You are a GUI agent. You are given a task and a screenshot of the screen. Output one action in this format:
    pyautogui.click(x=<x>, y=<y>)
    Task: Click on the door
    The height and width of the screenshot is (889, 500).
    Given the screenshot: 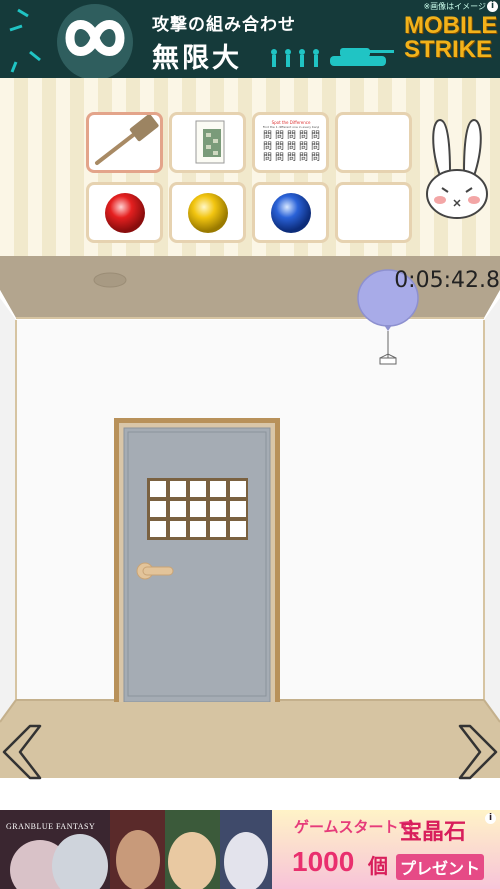 What is the action you would take?
    pyautogui.click(x=197, y=560)
    